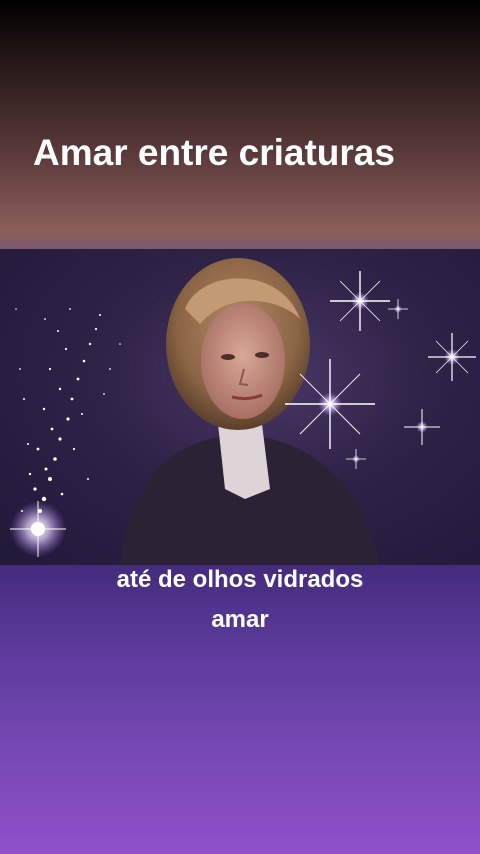 Image resolution: width=480 pixels, height=854 pixels. I want to click on subtitle-line-1: até de olhos vidrados, so click(240, 579).